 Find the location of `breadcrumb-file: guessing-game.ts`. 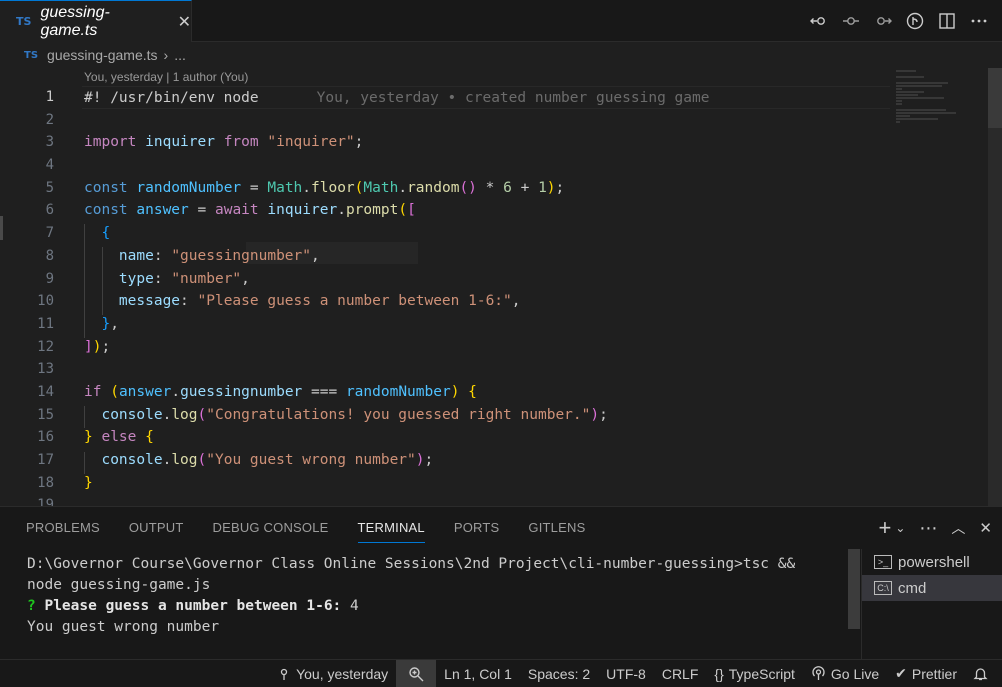

breadcrumb-file: guessing-game.ts is located at coordinates (102, 55).